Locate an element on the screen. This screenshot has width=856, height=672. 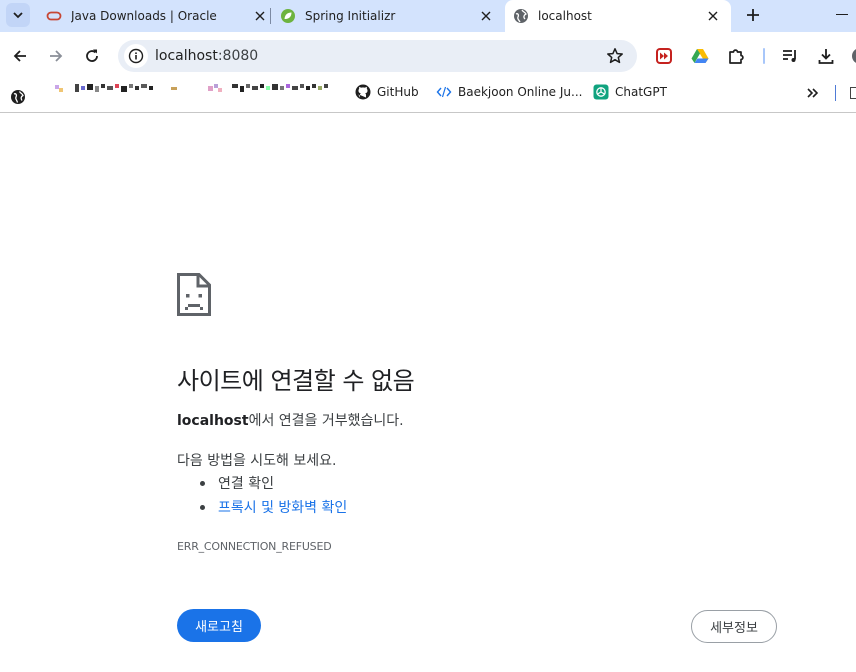
url-text: localhost:8080 is located at coordinates (206, 56).